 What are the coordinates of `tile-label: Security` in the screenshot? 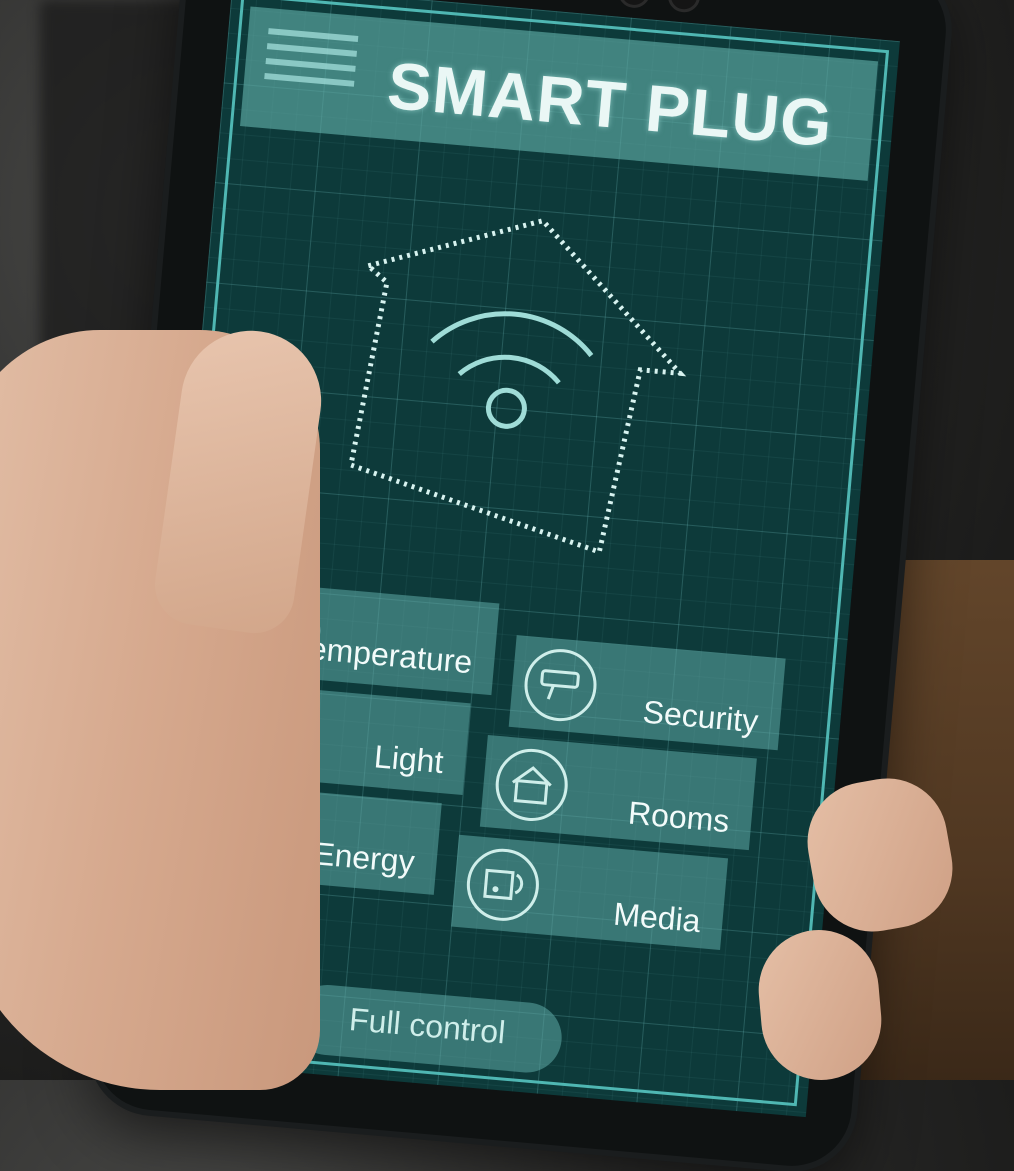 It's located at (700, 716).